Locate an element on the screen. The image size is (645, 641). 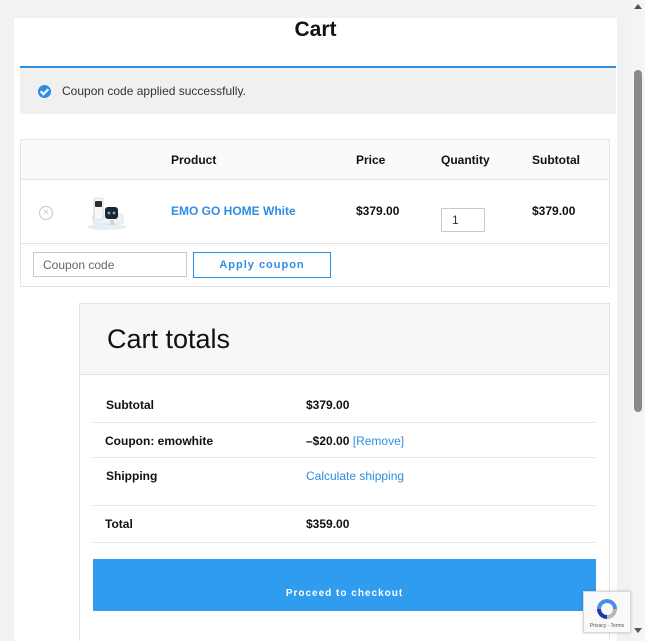
product-thumbnail is located at coordinates (107, 213).